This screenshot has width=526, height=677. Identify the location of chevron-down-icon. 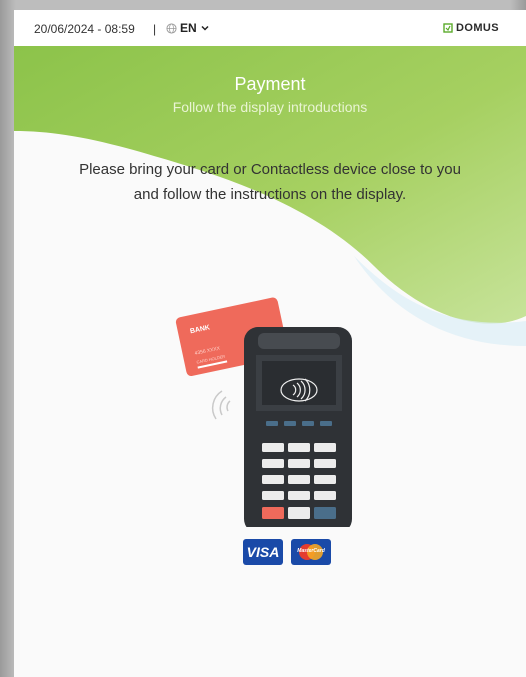
(205, 28).